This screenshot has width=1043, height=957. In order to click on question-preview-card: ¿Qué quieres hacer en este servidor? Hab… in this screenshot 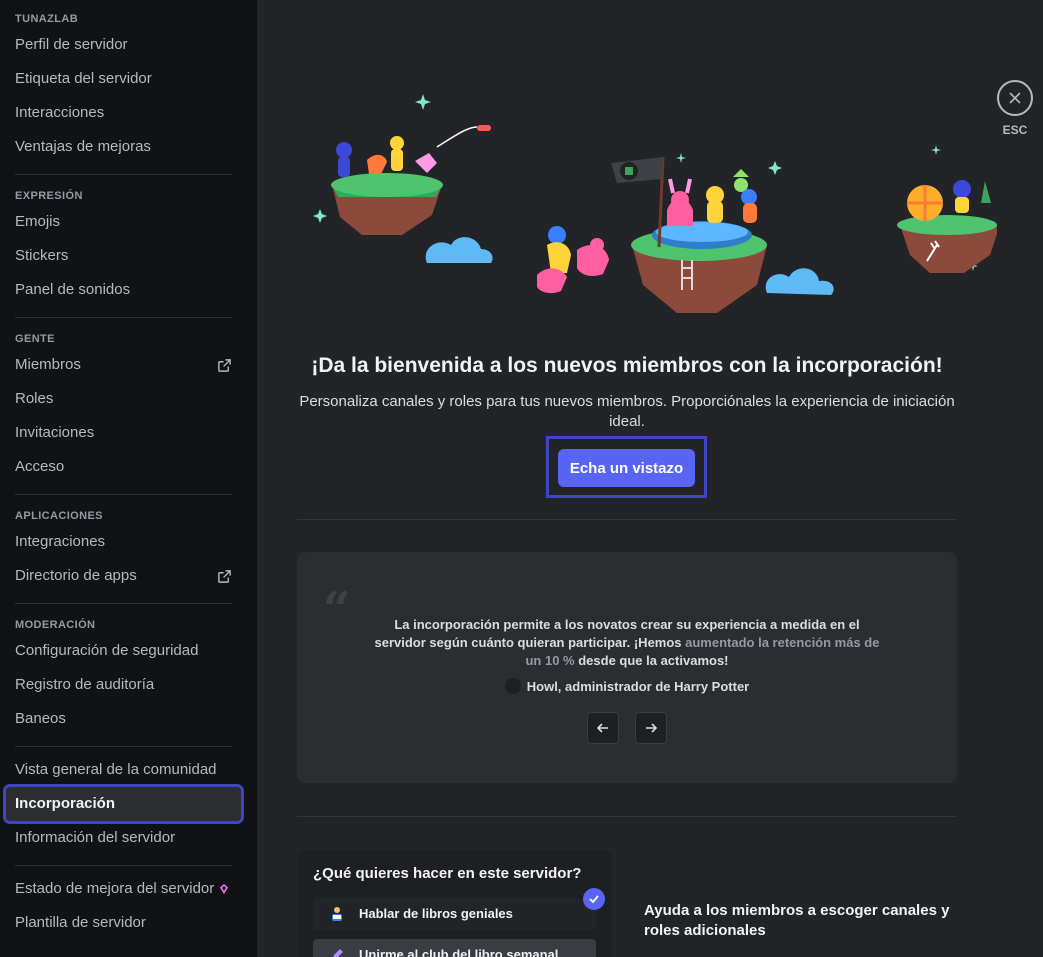, I will do `click(454, 903)`.